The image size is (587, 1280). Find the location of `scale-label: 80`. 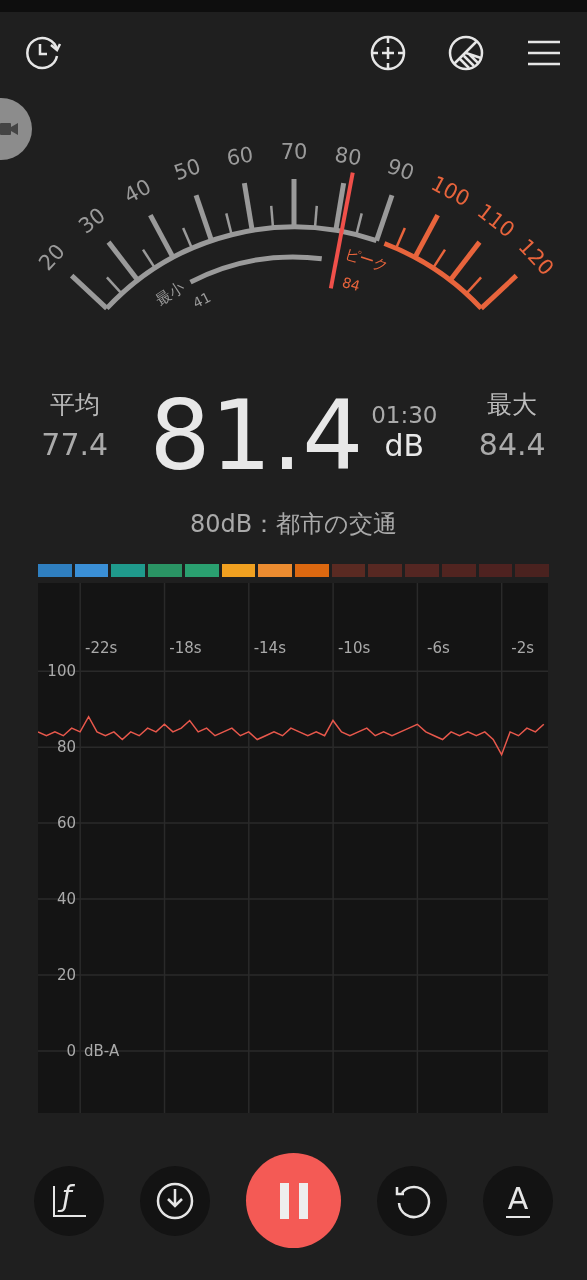

scale-label: 80 is located at coordinates (348, 156).